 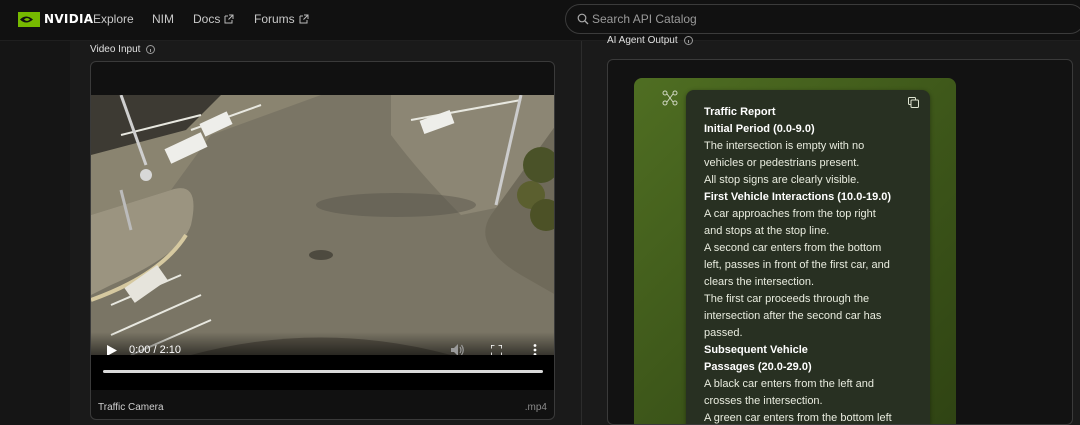 What do you see at coordinates (759, 282) in the screenshot?
I see `report-line: clears the intersection.` at bounding box center [759, 282].